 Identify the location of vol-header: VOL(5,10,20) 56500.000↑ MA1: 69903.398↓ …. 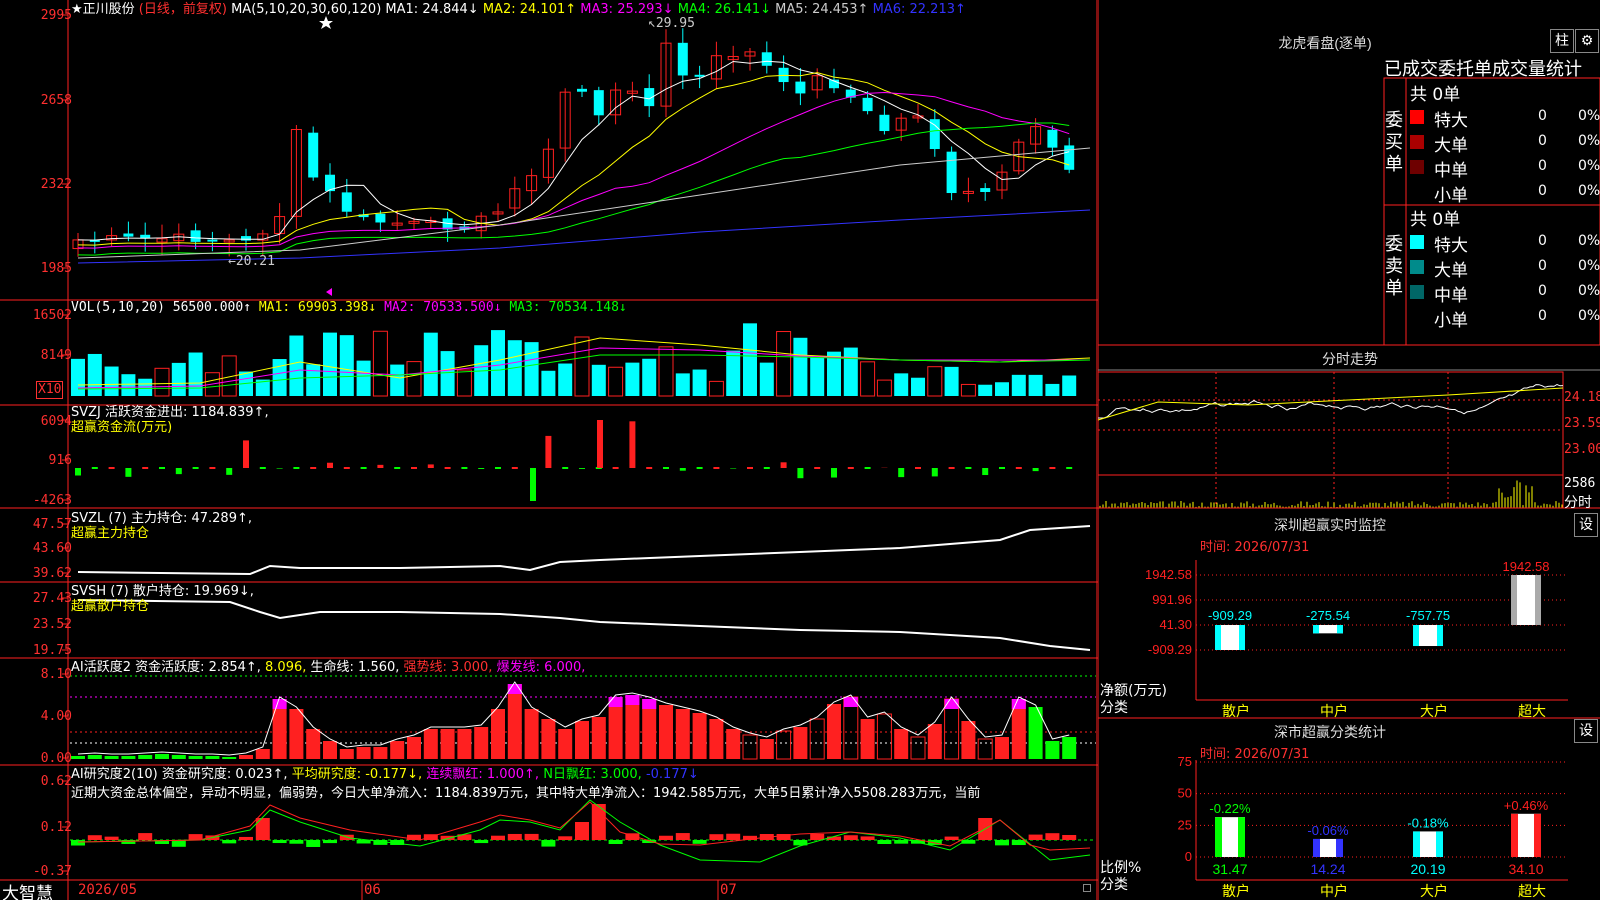
(349, 307).